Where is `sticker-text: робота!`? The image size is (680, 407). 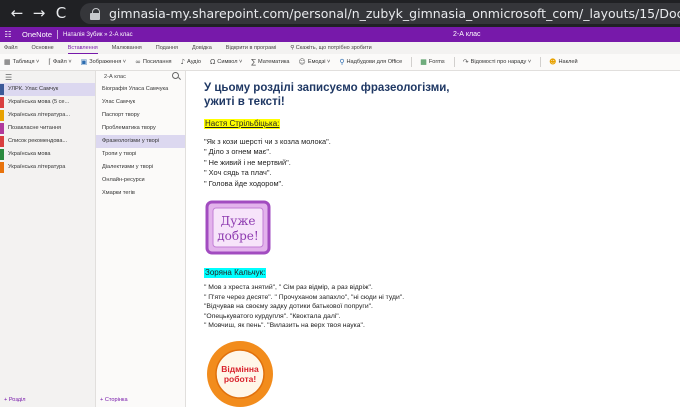
sticker-text: робота! is located at coordinates (240, 379).